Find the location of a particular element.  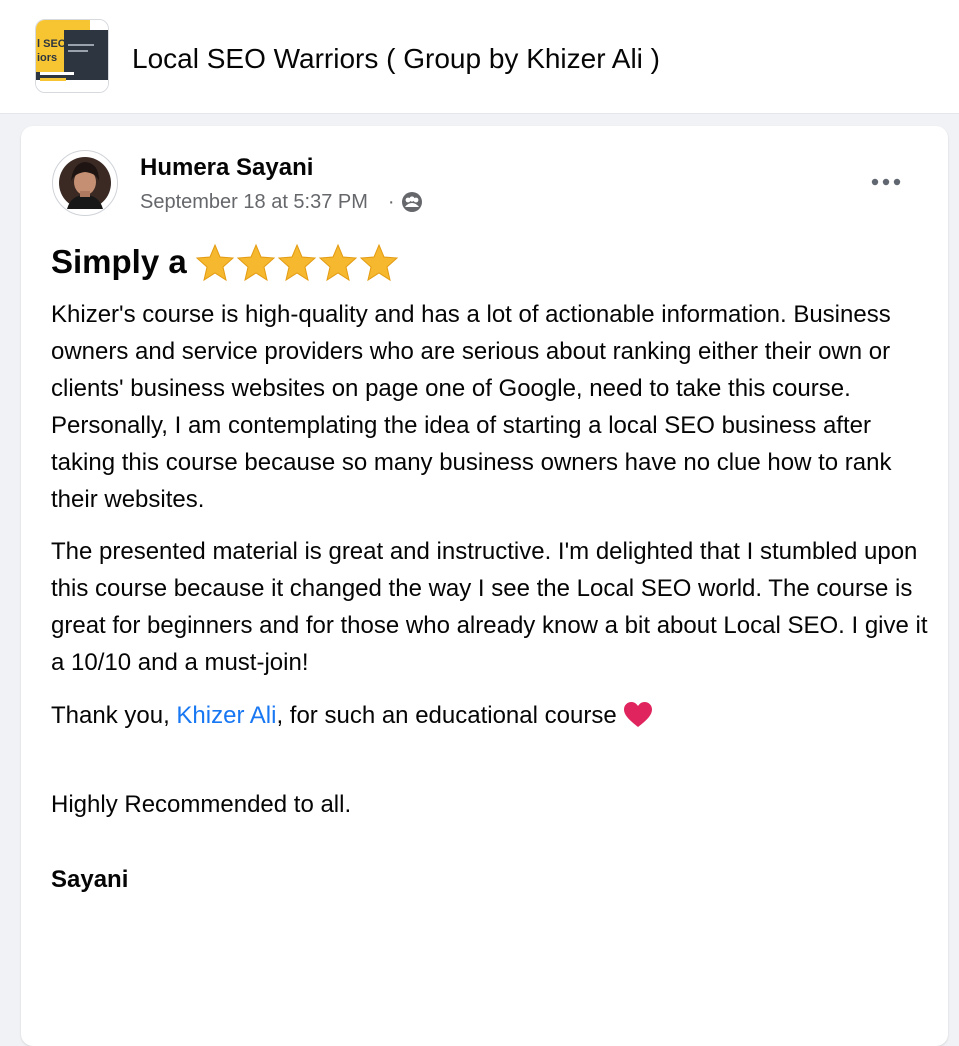

thanks-suffix: , for such an educational course is located at coordinates (446, 715).